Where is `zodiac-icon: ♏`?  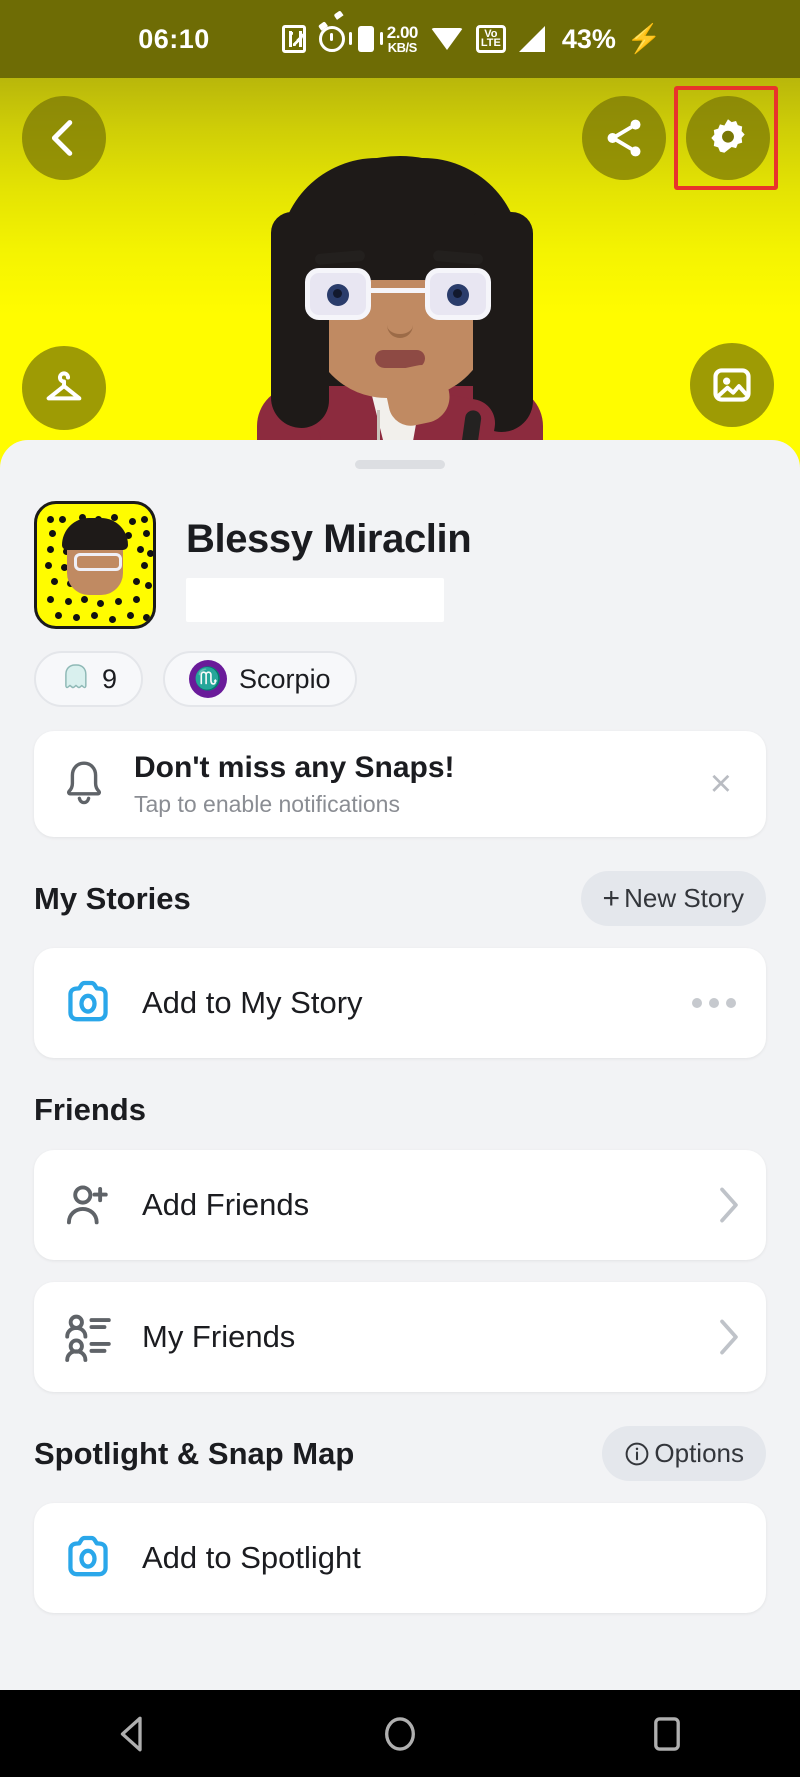
zodiac-icon: ♏ is located at coordinates (208, 679).